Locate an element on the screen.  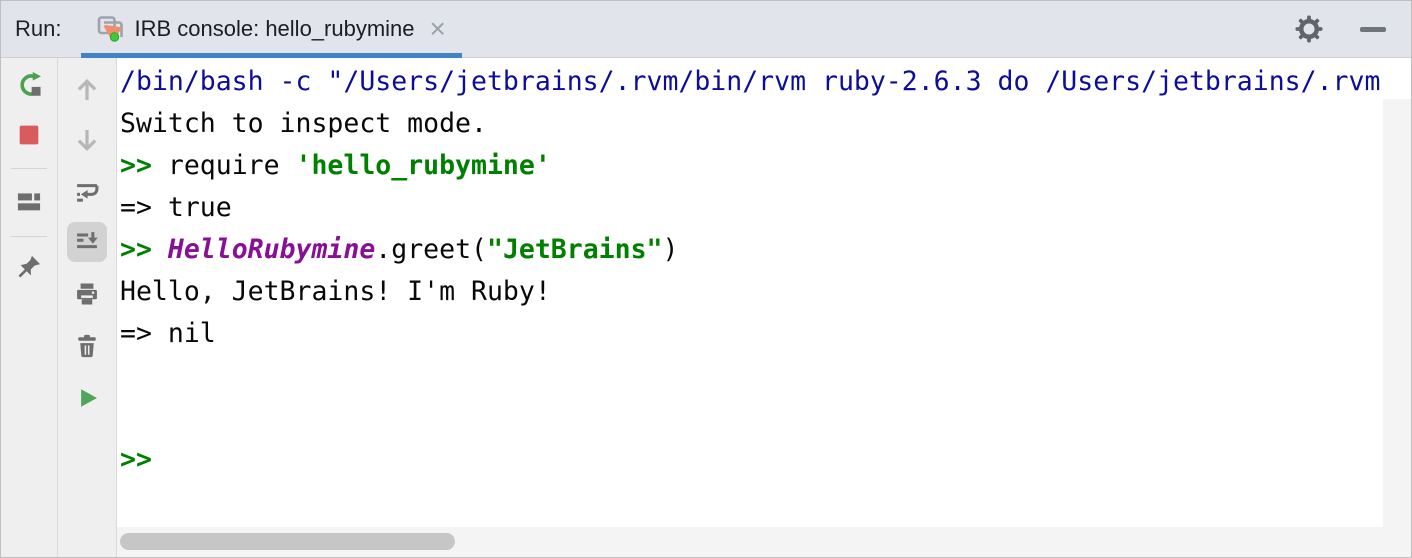
console-line: => nil is located at coordinates (168, 333).